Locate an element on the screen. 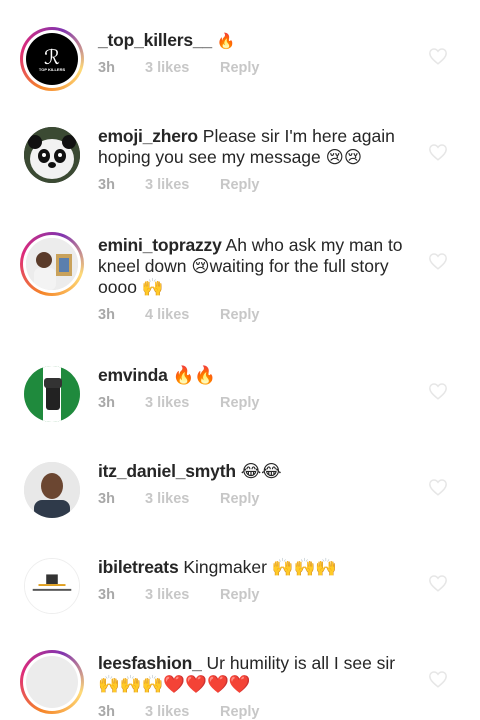 The image size is (480, 720). comment-username: ibiletreats is located at coordinates (138, 567).